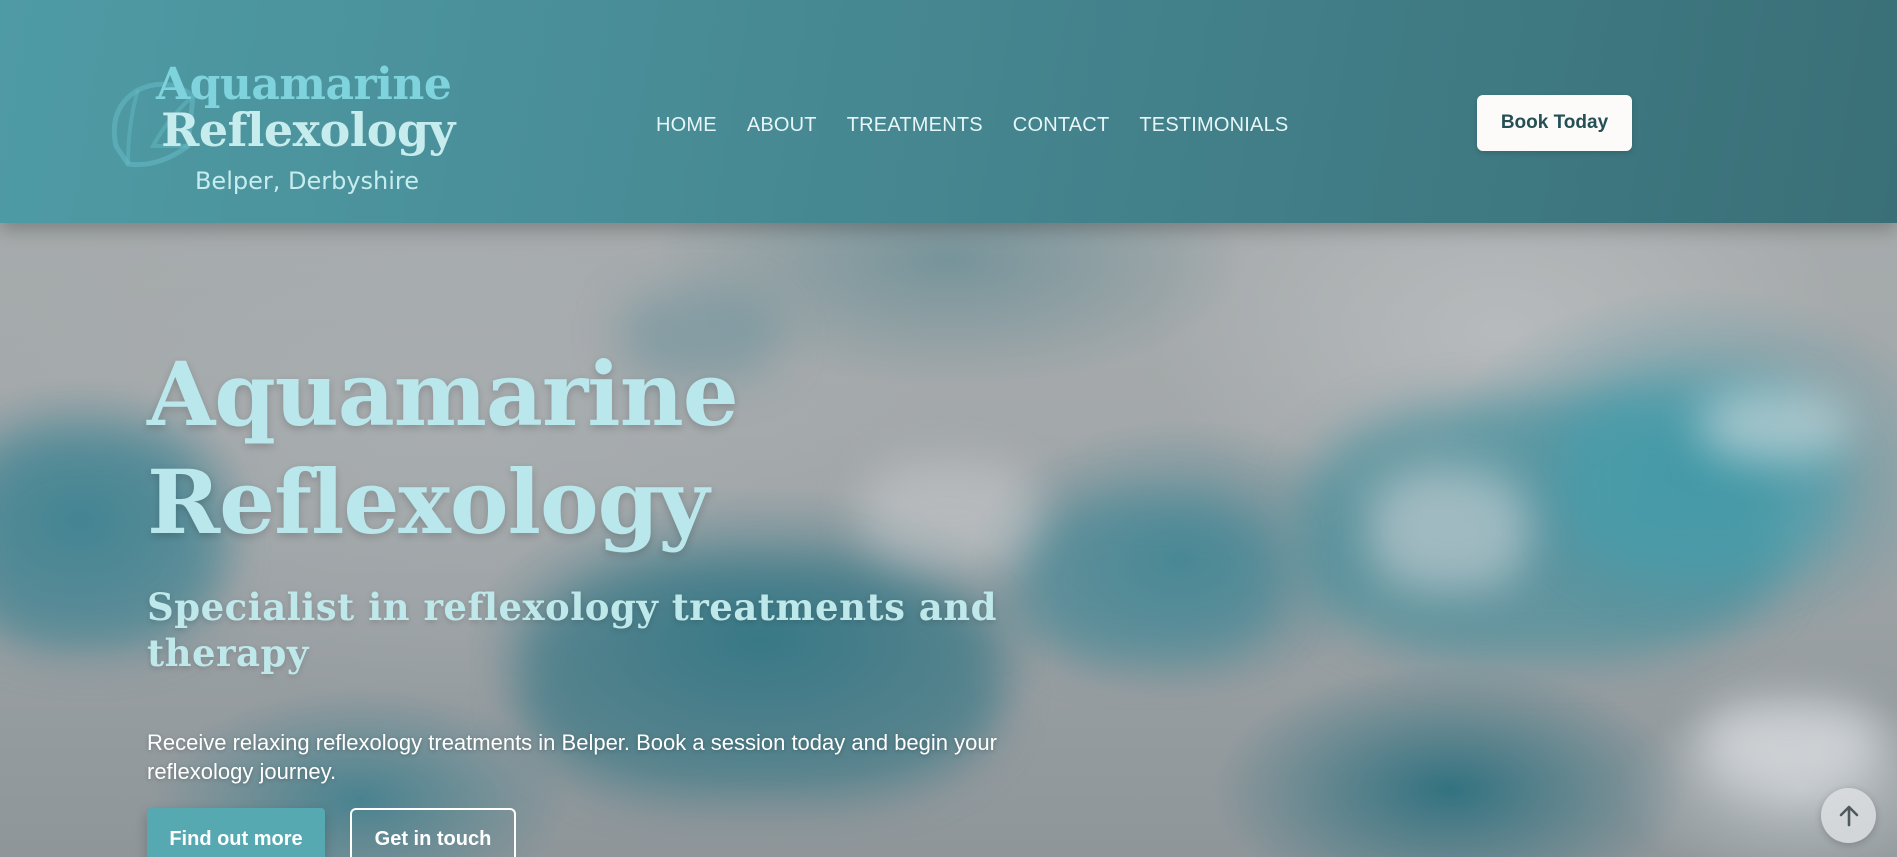 Image resolution: width=1897 pixels, height=857 pixels. What do you see at coordinates (1213, 125) in the screenshot?
I see `nav-item-testimonials: TESTIMONIALS` at bounding box center [1213, 125].